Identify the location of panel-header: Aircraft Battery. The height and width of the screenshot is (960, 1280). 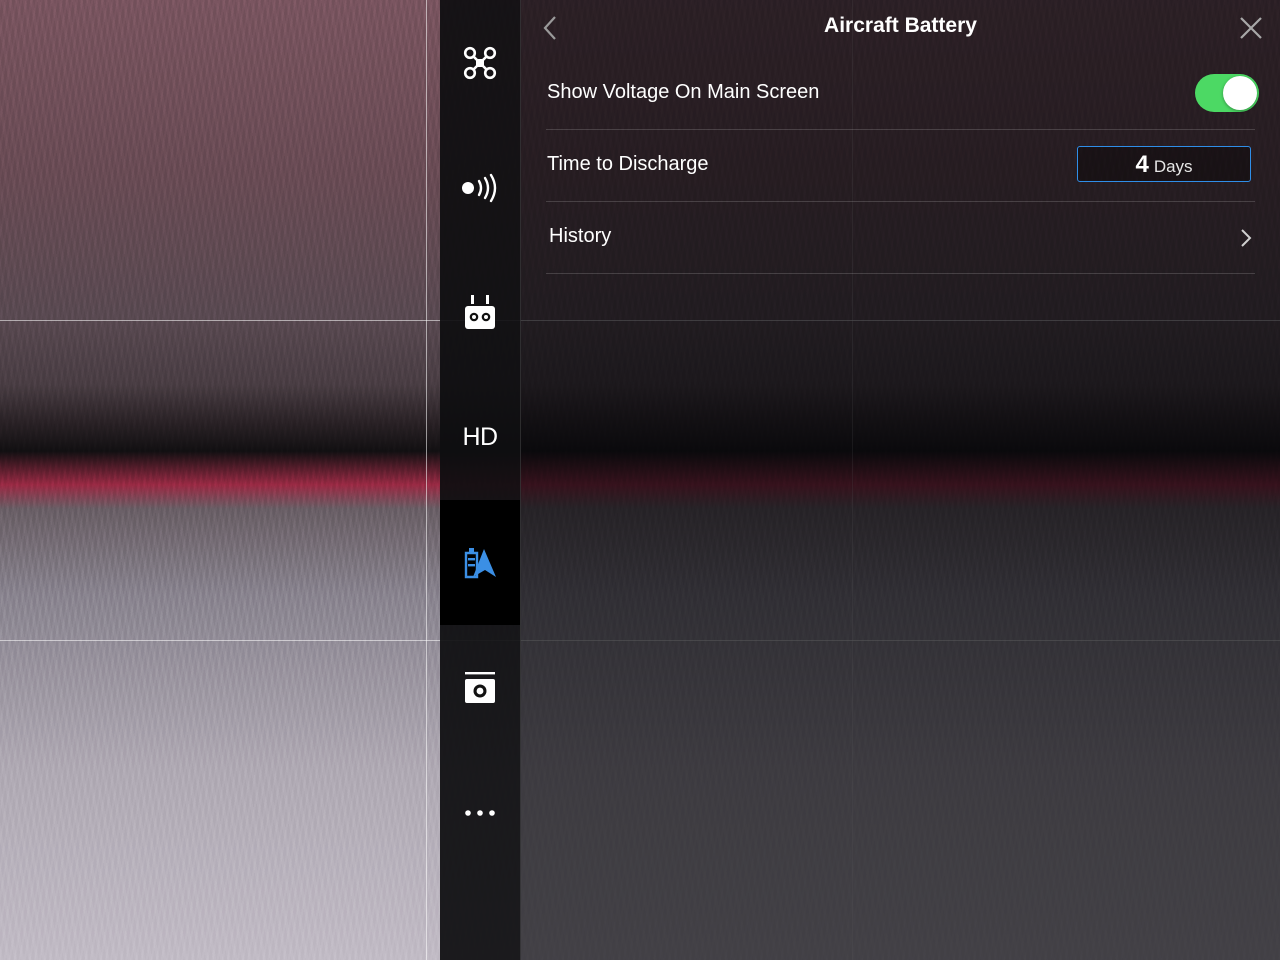
(900, 28).